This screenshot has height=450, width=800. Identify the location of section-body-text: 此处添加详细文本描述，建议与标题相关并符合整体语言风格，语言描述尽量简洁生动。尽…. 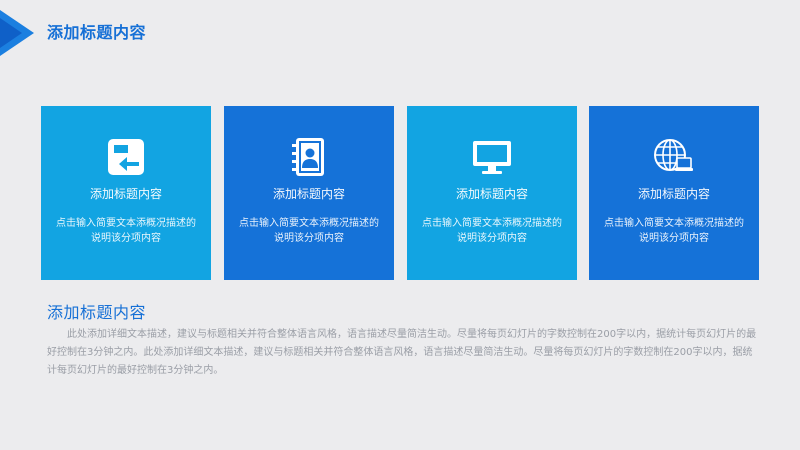
(402, 352).